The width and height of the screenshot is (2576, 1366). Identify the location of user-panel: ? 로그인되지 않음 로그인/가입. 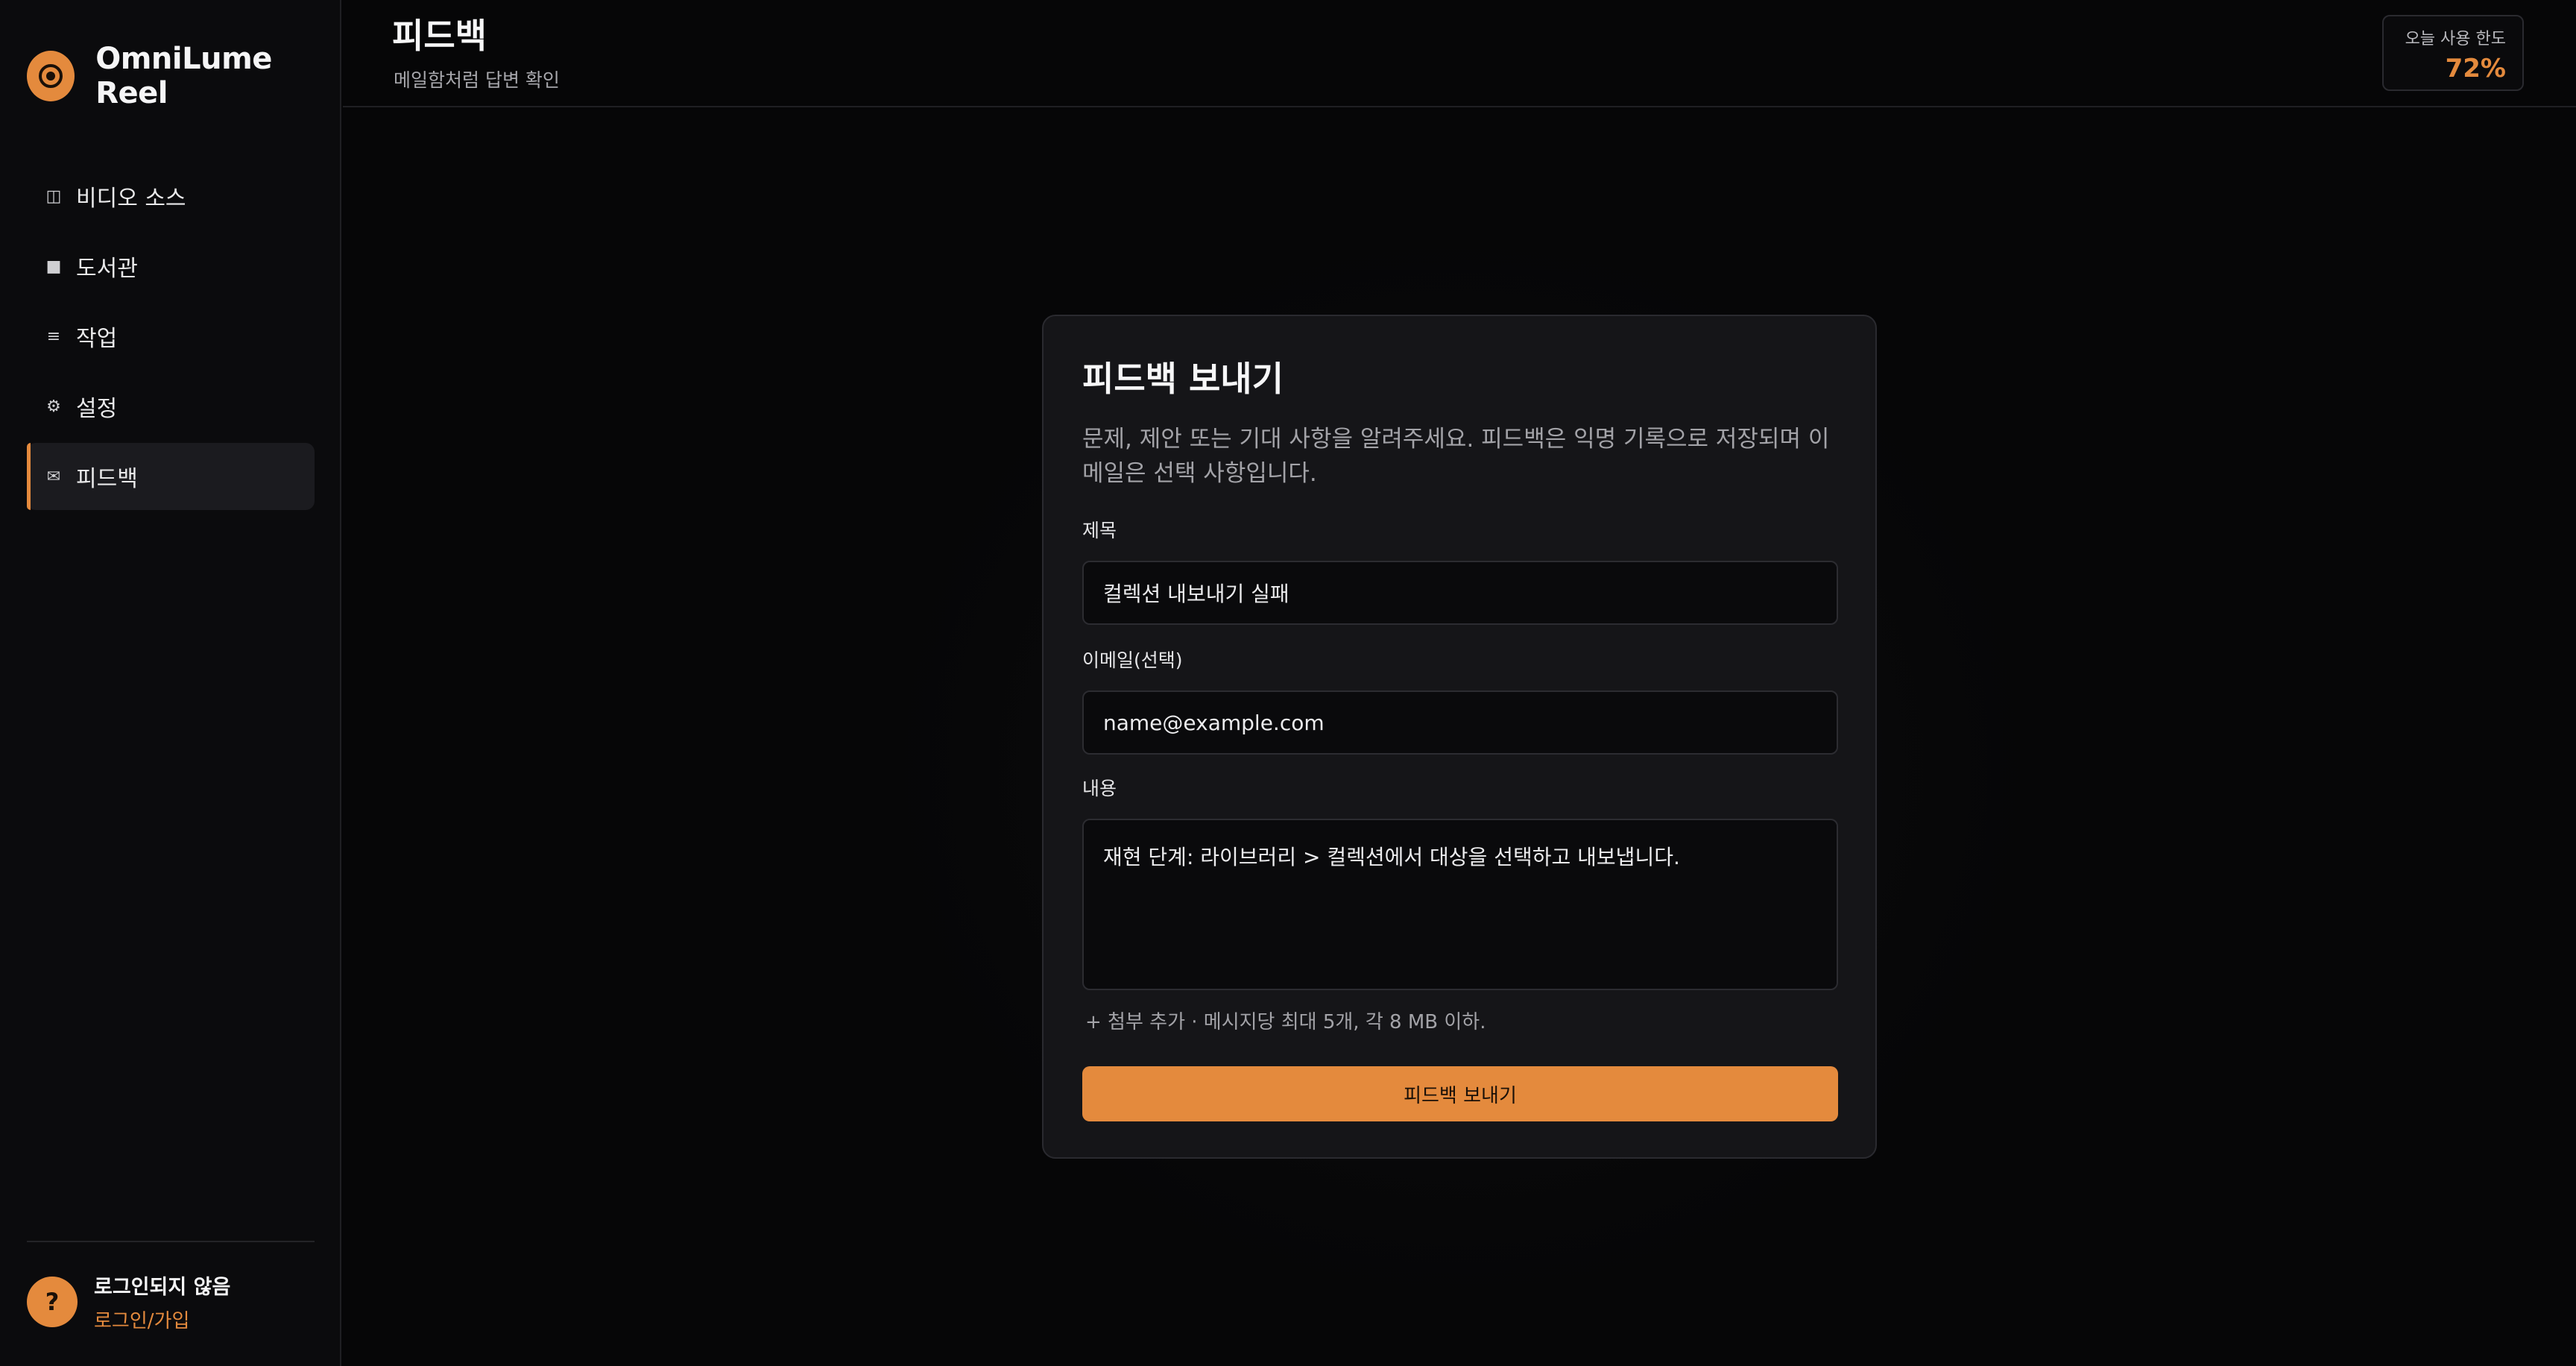
(128, 1302).